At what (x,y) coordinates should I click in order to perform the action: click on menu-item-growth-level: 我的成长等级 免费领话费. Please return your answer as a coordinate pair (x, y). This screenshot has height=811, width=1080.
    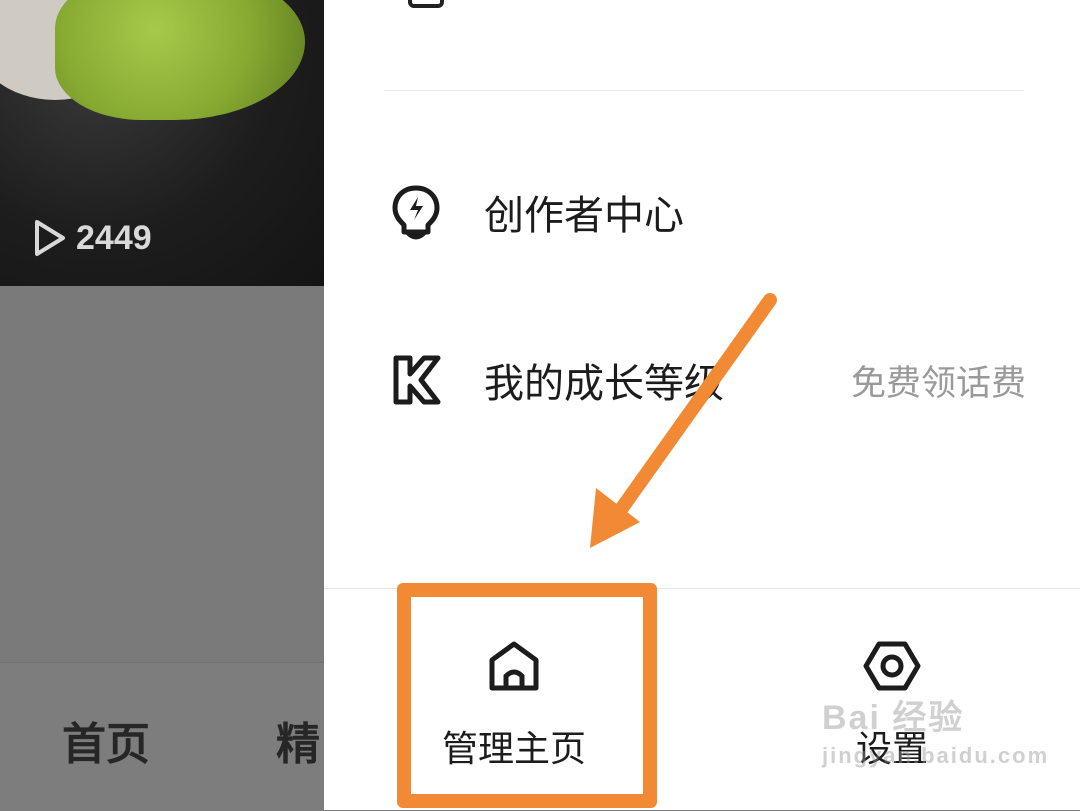
    Looking at the image, I should click on (708, 380).